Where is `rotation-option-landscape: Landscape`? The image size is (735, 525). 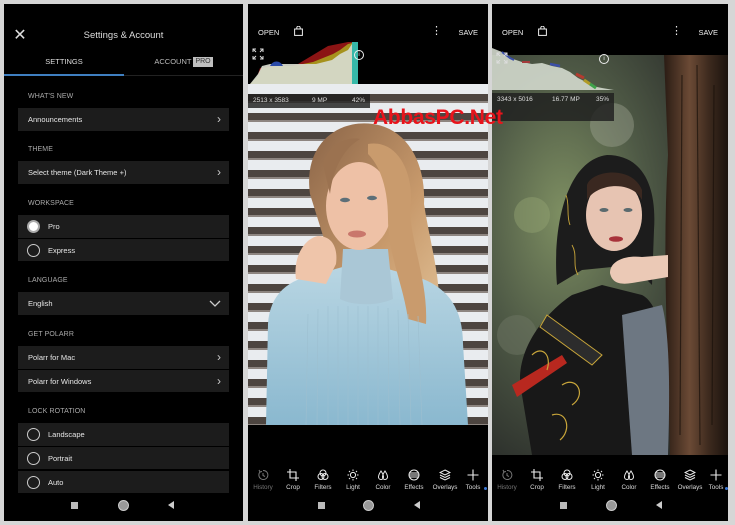
rotation-option-landscape: Landscape is located at coordinates (123, 434).